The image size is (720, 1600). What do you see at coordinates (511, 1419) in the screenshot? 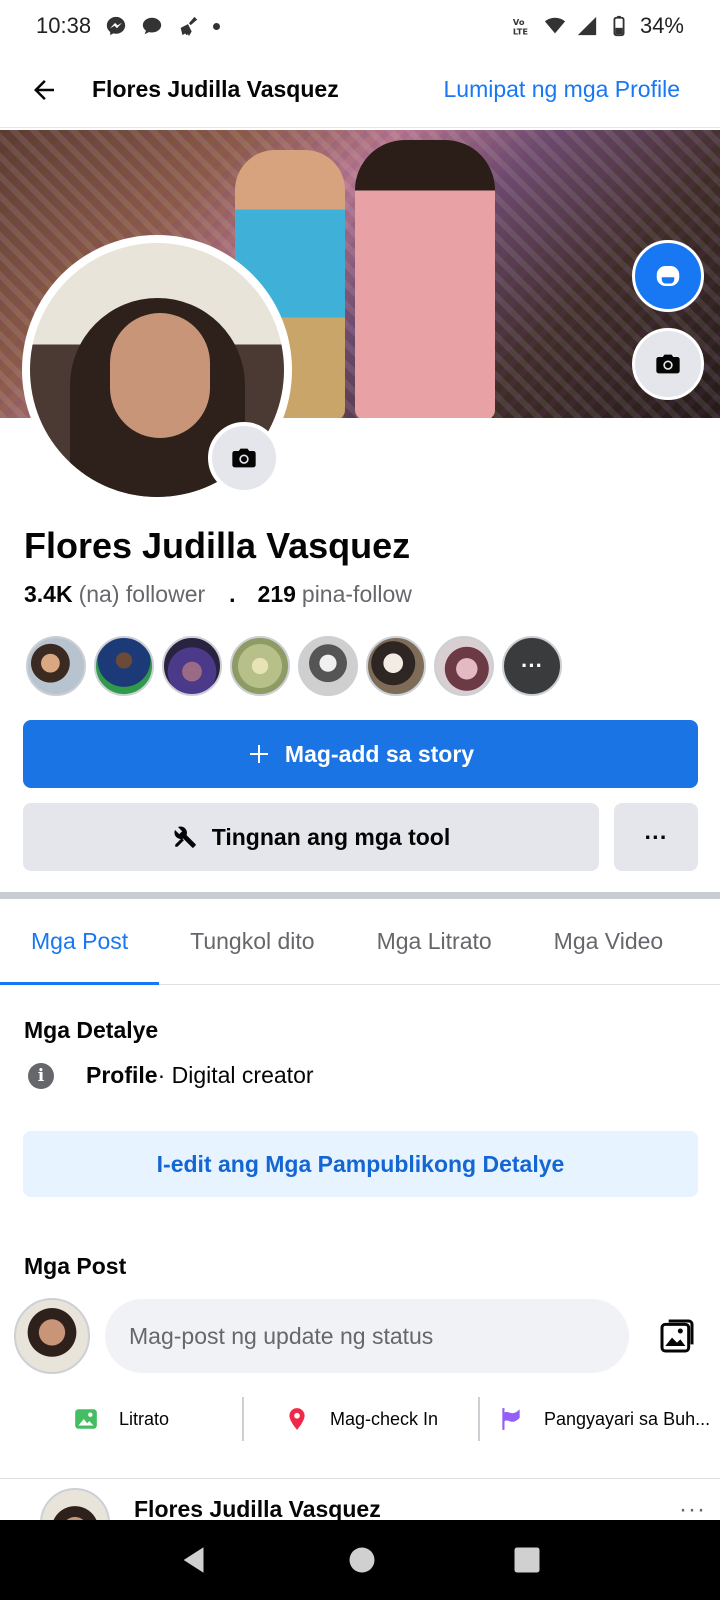
I see `flag-icon` at bounding box center [511, 1419].